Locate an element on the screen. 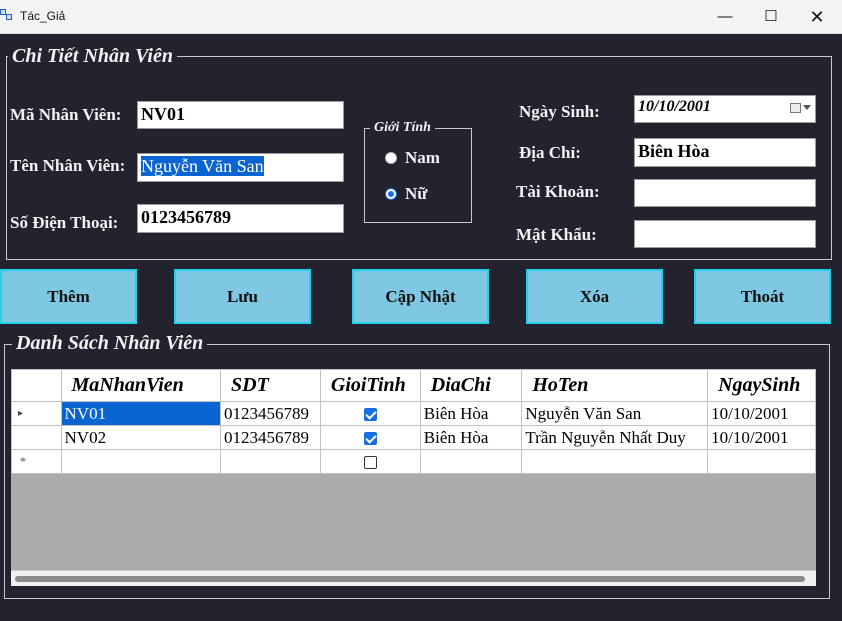 This screenshot has height=621, width=842. xoa-button: Xóa is located at coordinates (594, 296).